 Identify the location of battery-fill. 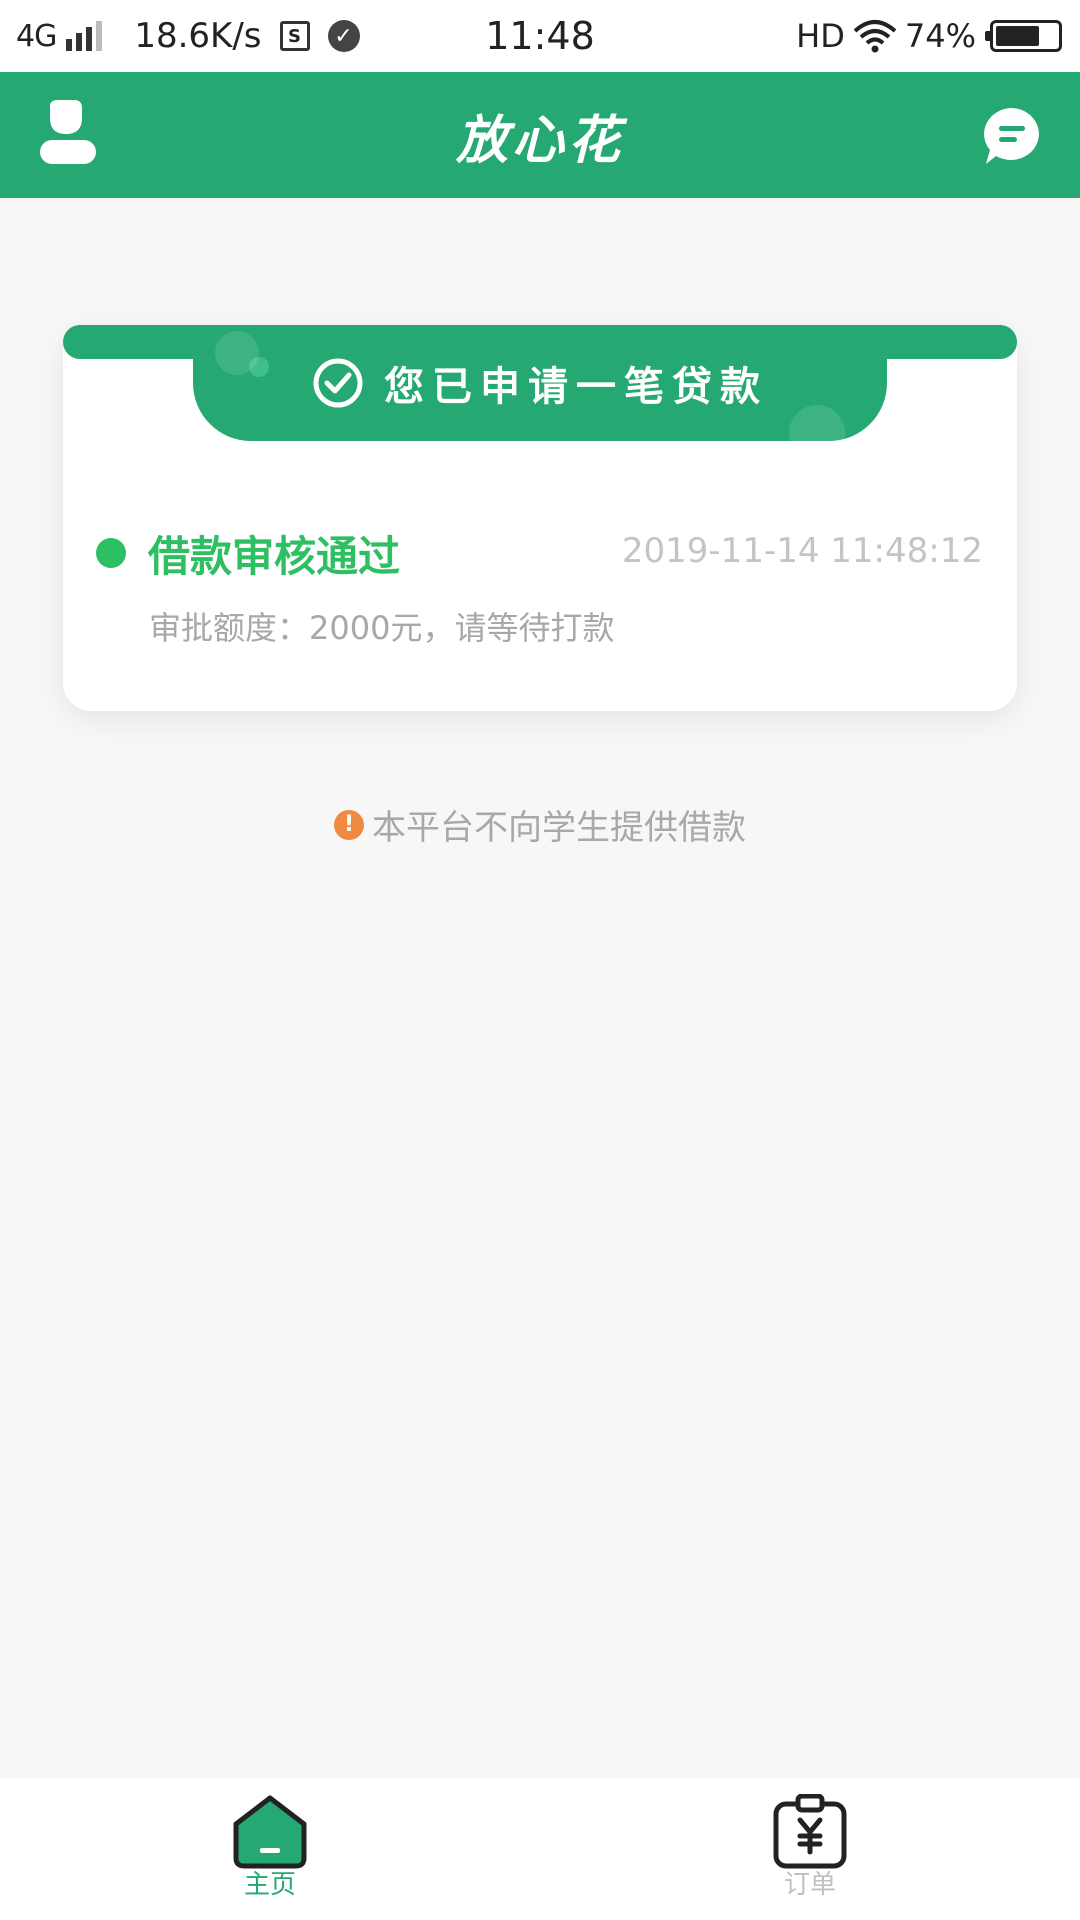
(1017, 36).